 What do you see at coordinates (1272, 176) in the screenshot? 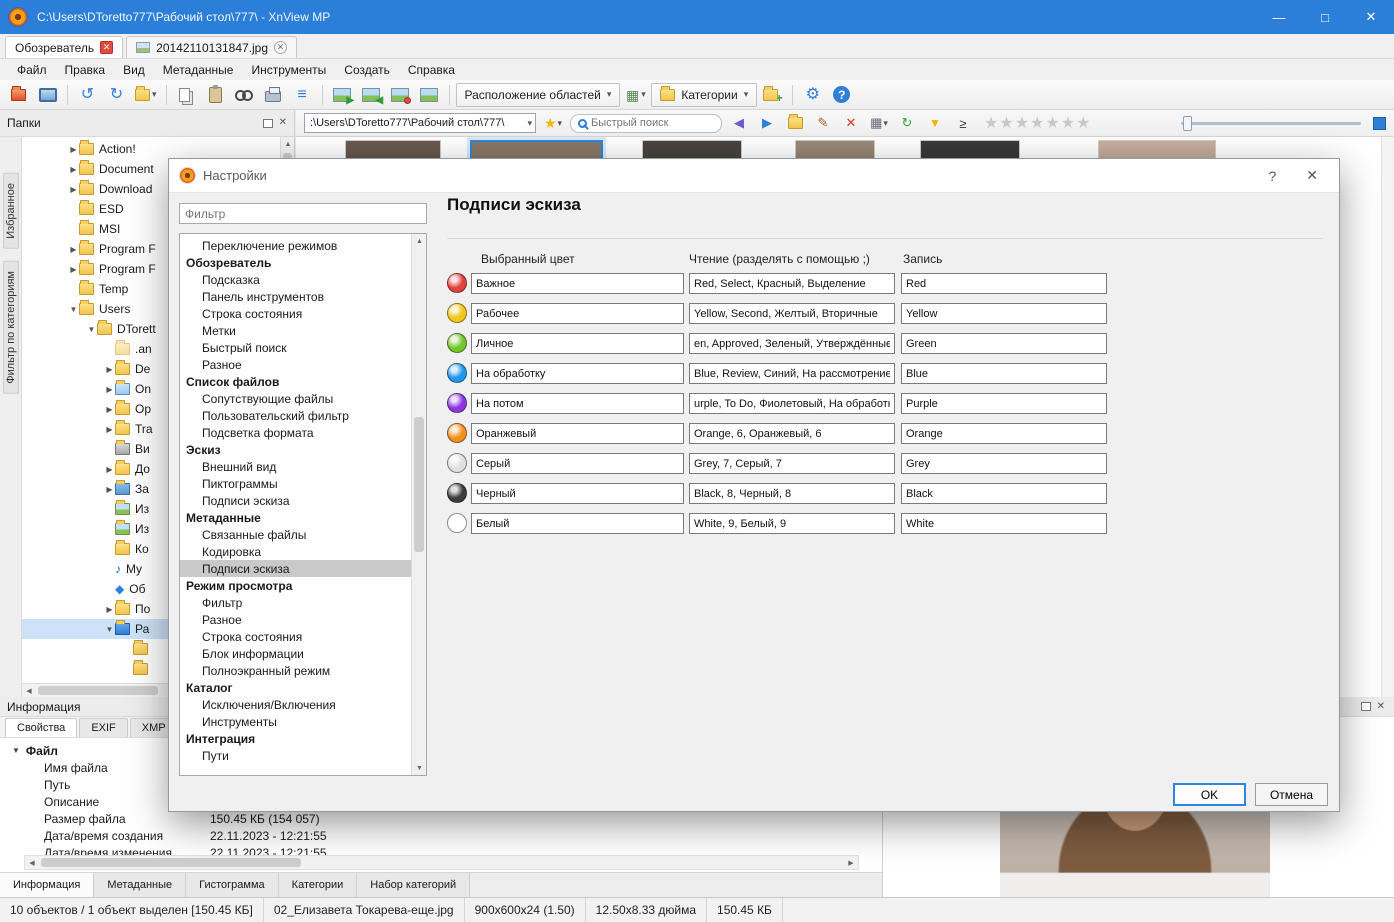
I see `dialog-help-icon: ?` at bounding box center [1272, 176].